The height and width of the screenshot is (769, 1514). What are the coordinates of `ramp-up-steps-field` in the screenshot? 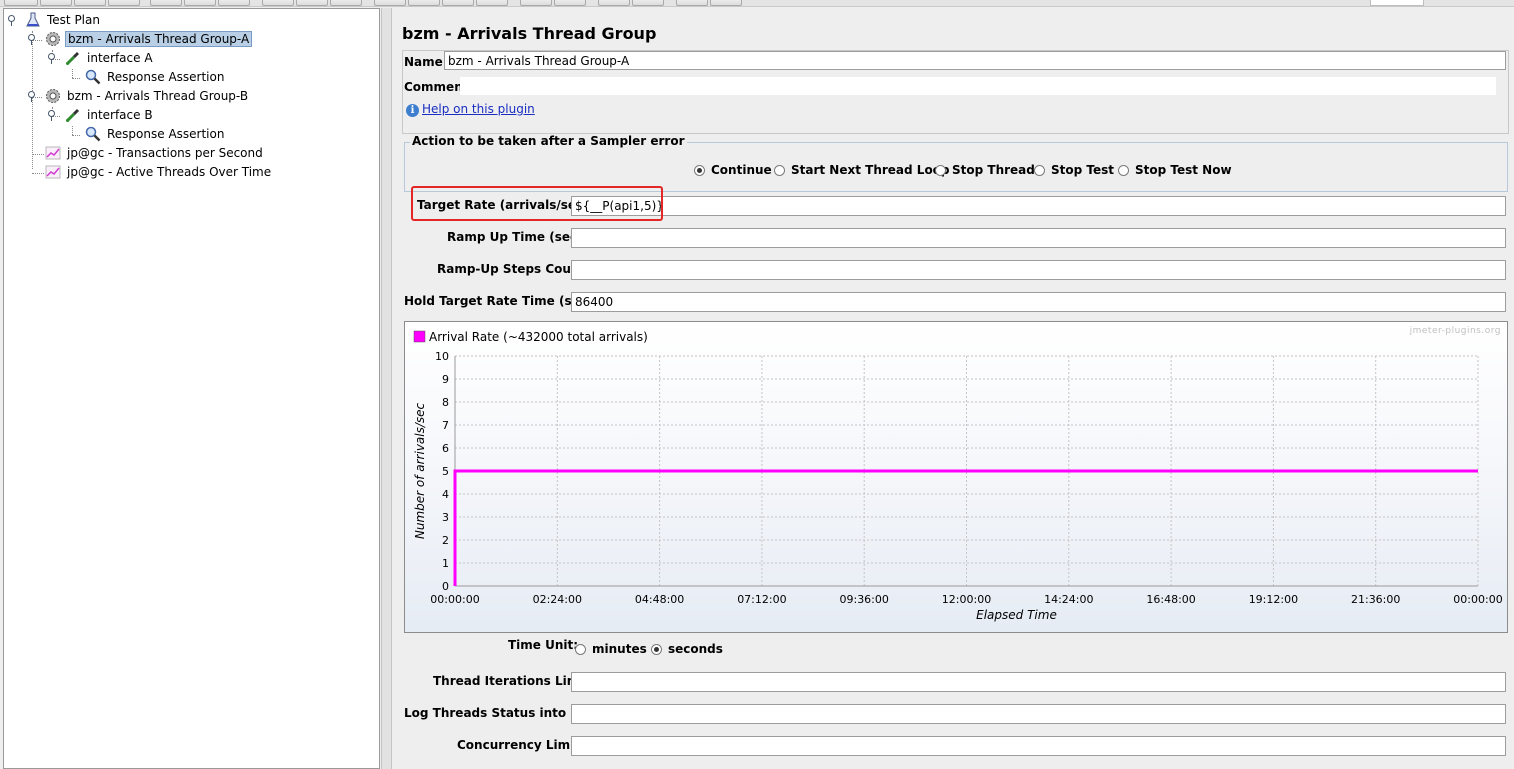 It's located at (1038, 270).